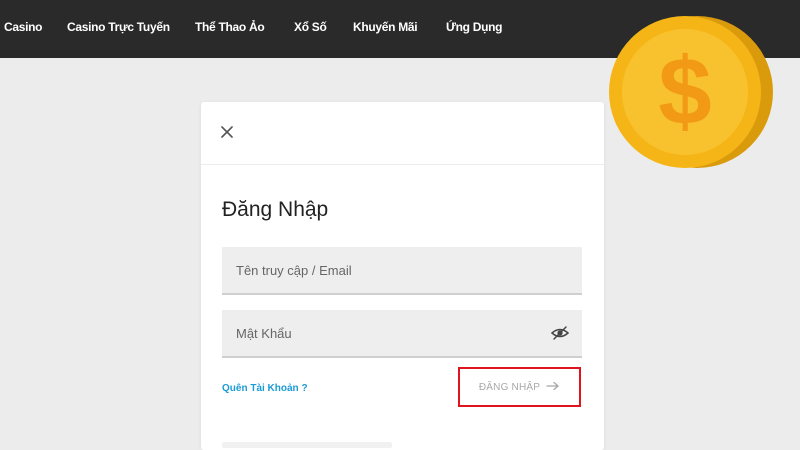  What do you see at coordinates (385, 27) in the screenshot?
I see `nav-item-promotions: Khuyến Mãi` at bounding box center [385, 27].